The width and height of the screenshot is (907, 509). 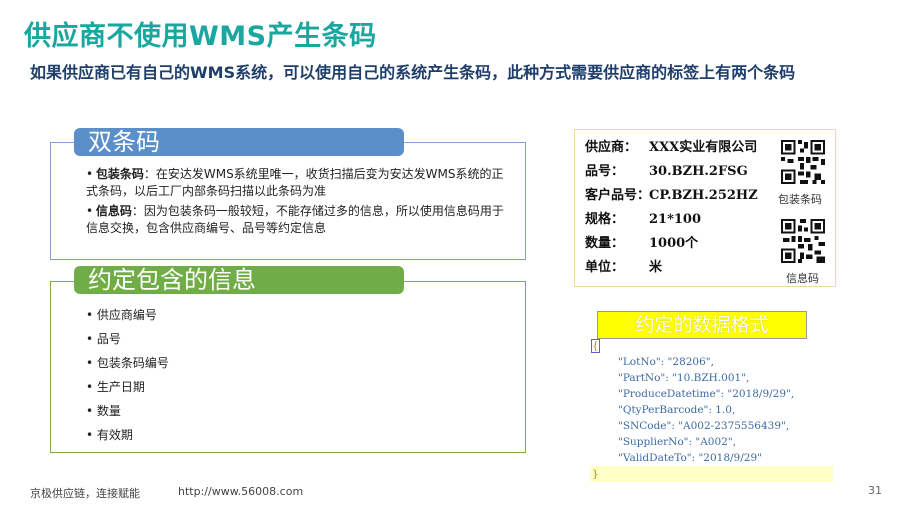 What do you see at coordinates (236, 375) in the screenshot?
I see `agreed-info-list: • 供应商编号 • 品号 • 包装条码编号 • 生产日期 • 数量 • 有效期` at bounding box center [236, 375].